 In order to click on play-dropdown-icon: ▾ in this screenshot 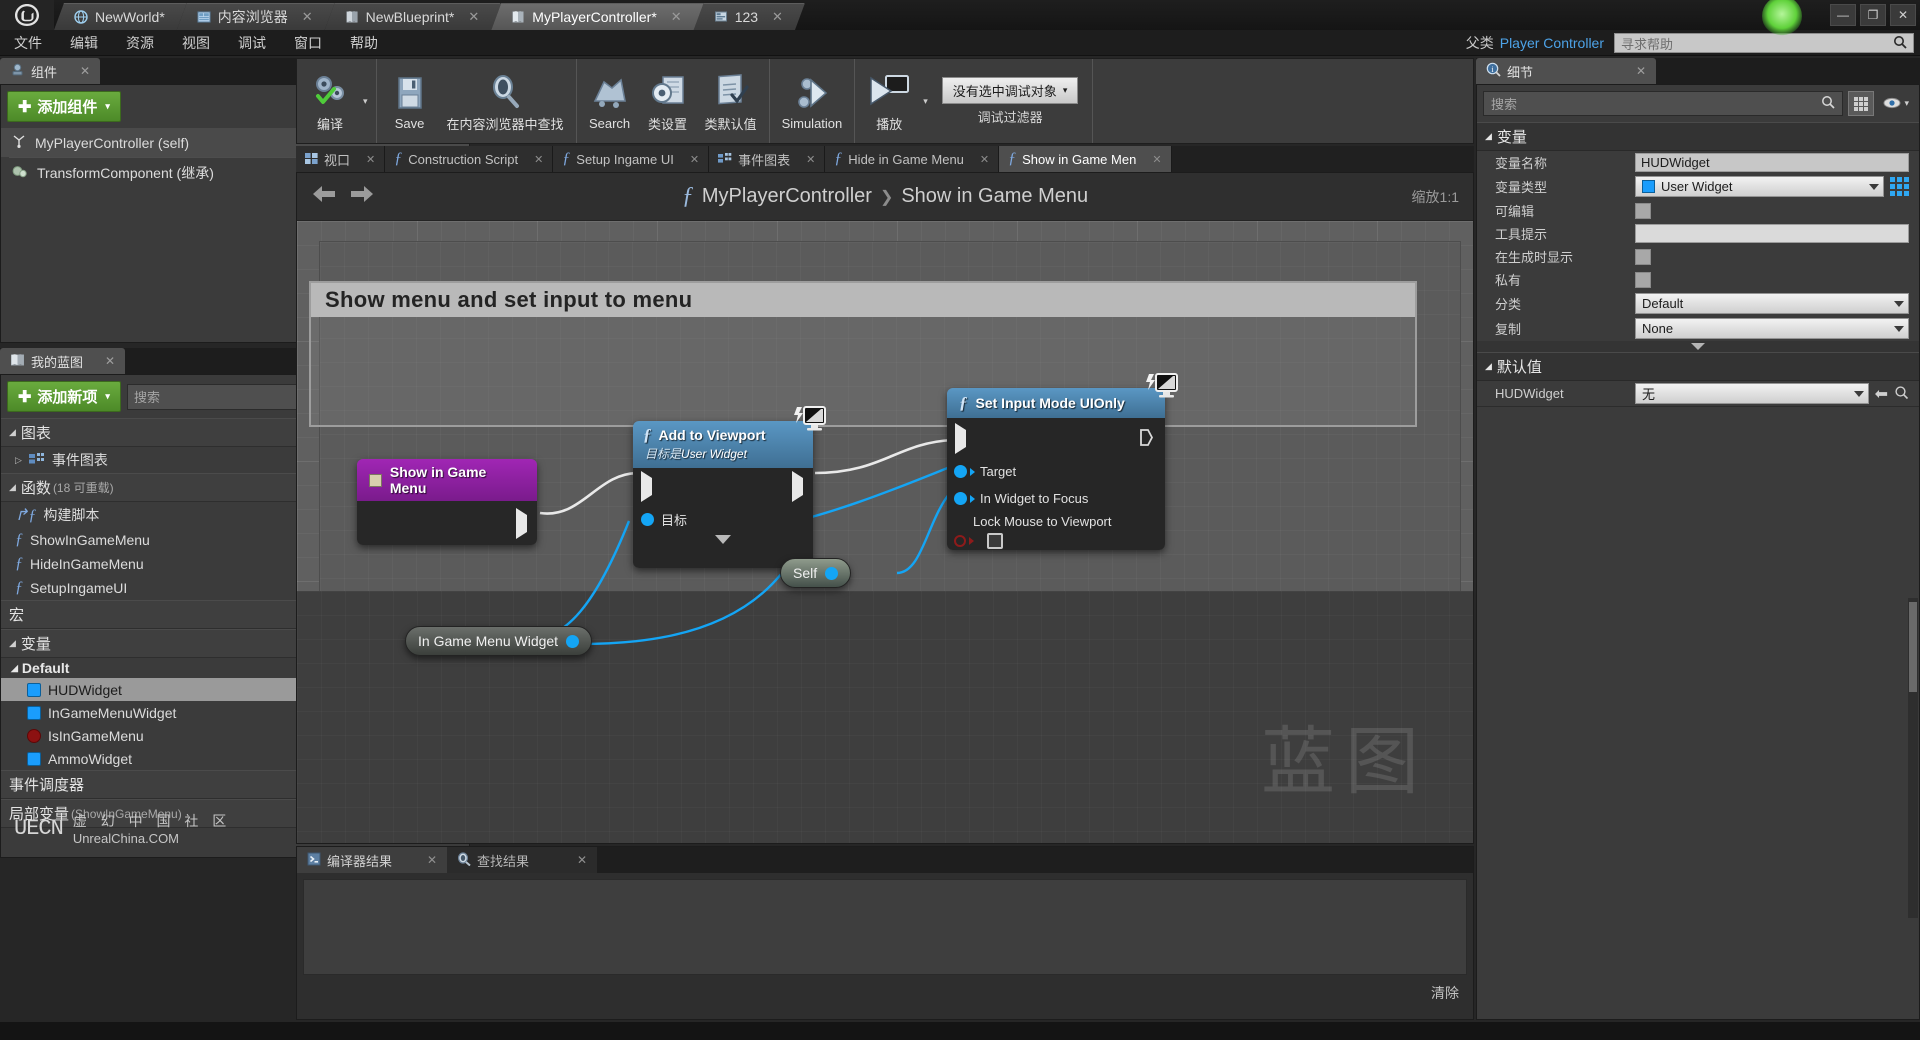, I will do `click(925, 101)`.